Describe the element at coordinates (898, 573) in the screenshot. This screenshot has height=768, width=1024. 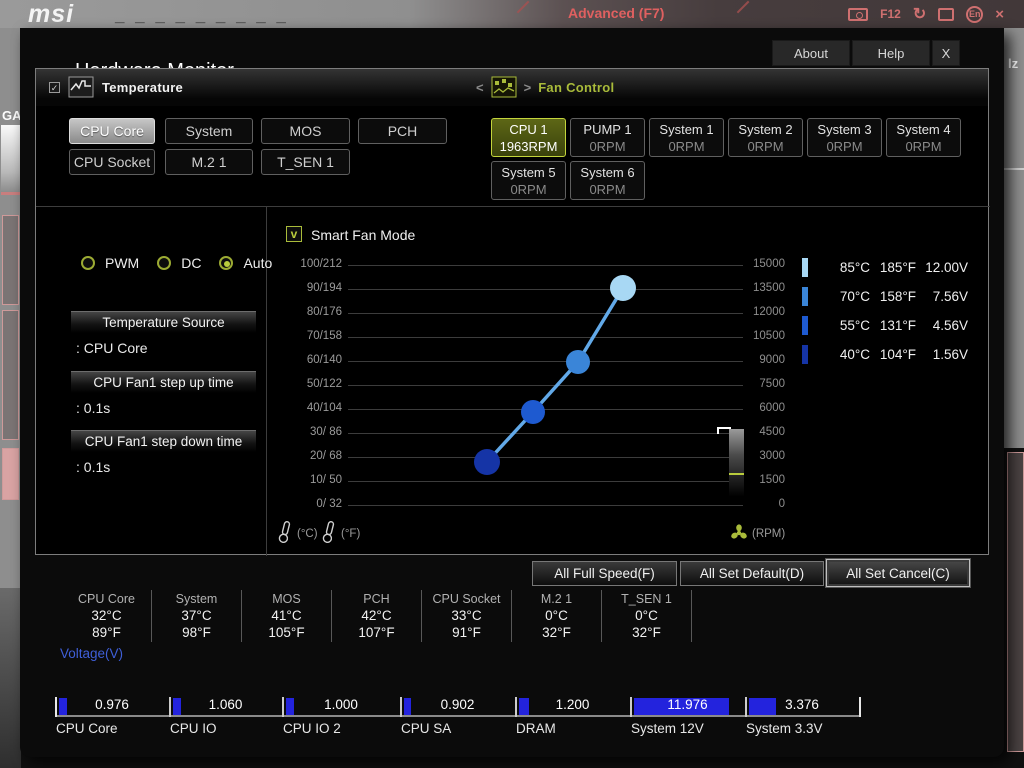
I see `all-set-cancel-button: All Set Cancel(C)` at that location.